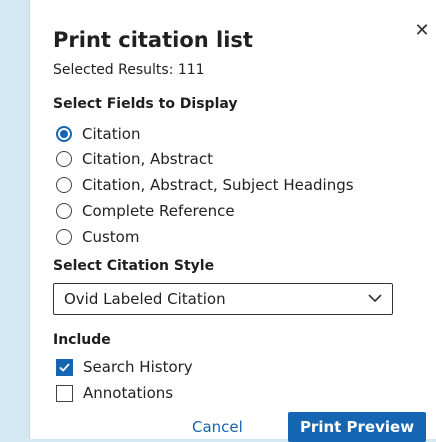 This screenshot has height=442, width=436. What do you see at coordinates (217, 427) in the screenshot?
I see `cancel-button: Cancel` at bounding box center [217, 427].